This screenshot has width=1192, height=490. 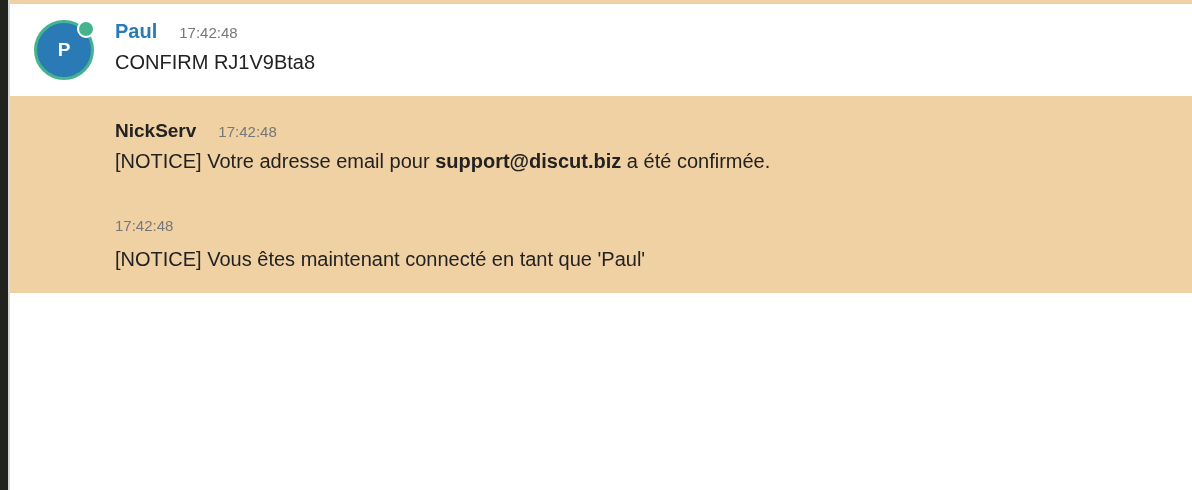 I want to click on message-text: [NOTICE] Vous êtes maintenant connecté en tant que 'Paul', so click(x=381, y=259).